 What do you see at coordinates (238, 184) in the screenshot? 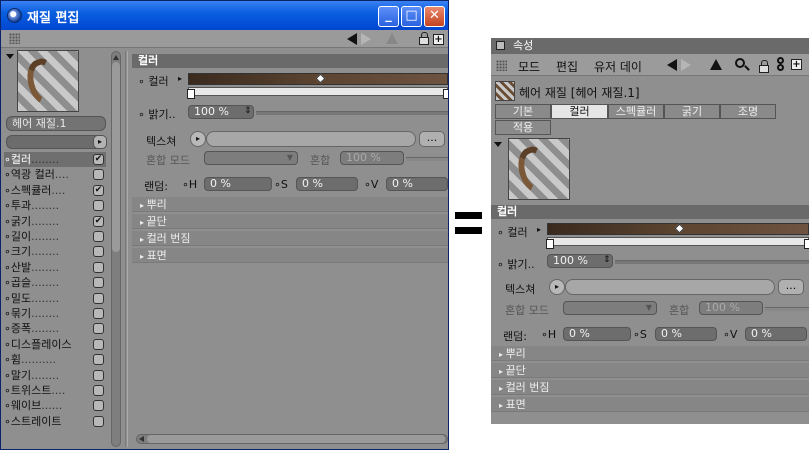
I see `h-field: 0 %` at bounding box center [238, 184].